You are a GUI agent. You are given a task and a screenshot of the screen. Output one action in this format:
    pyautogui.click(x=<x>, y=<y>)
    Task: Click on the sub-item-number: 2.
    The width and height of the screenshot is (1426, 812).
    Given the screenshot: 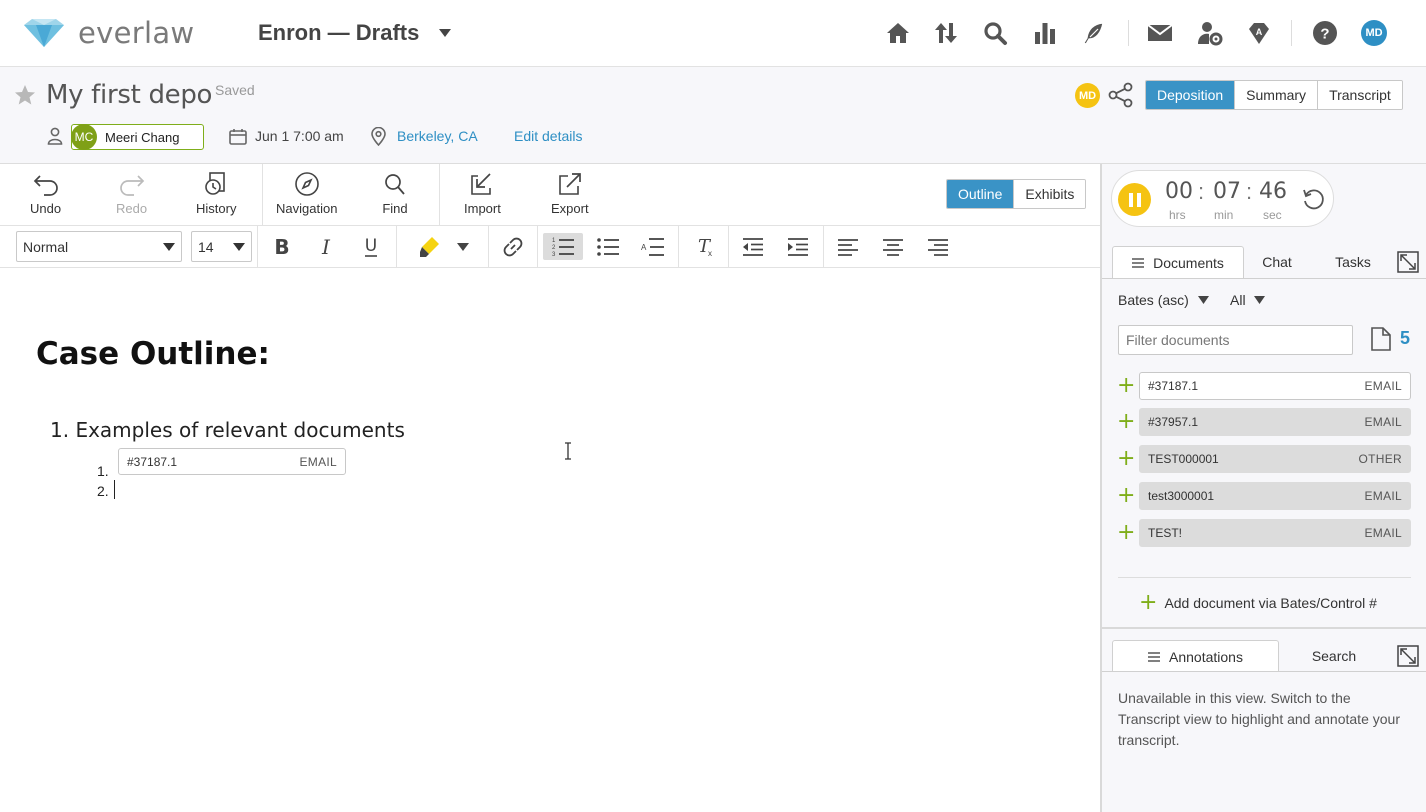 What is the action you would take?
    pyautogui.click(x=103, y=491)
    